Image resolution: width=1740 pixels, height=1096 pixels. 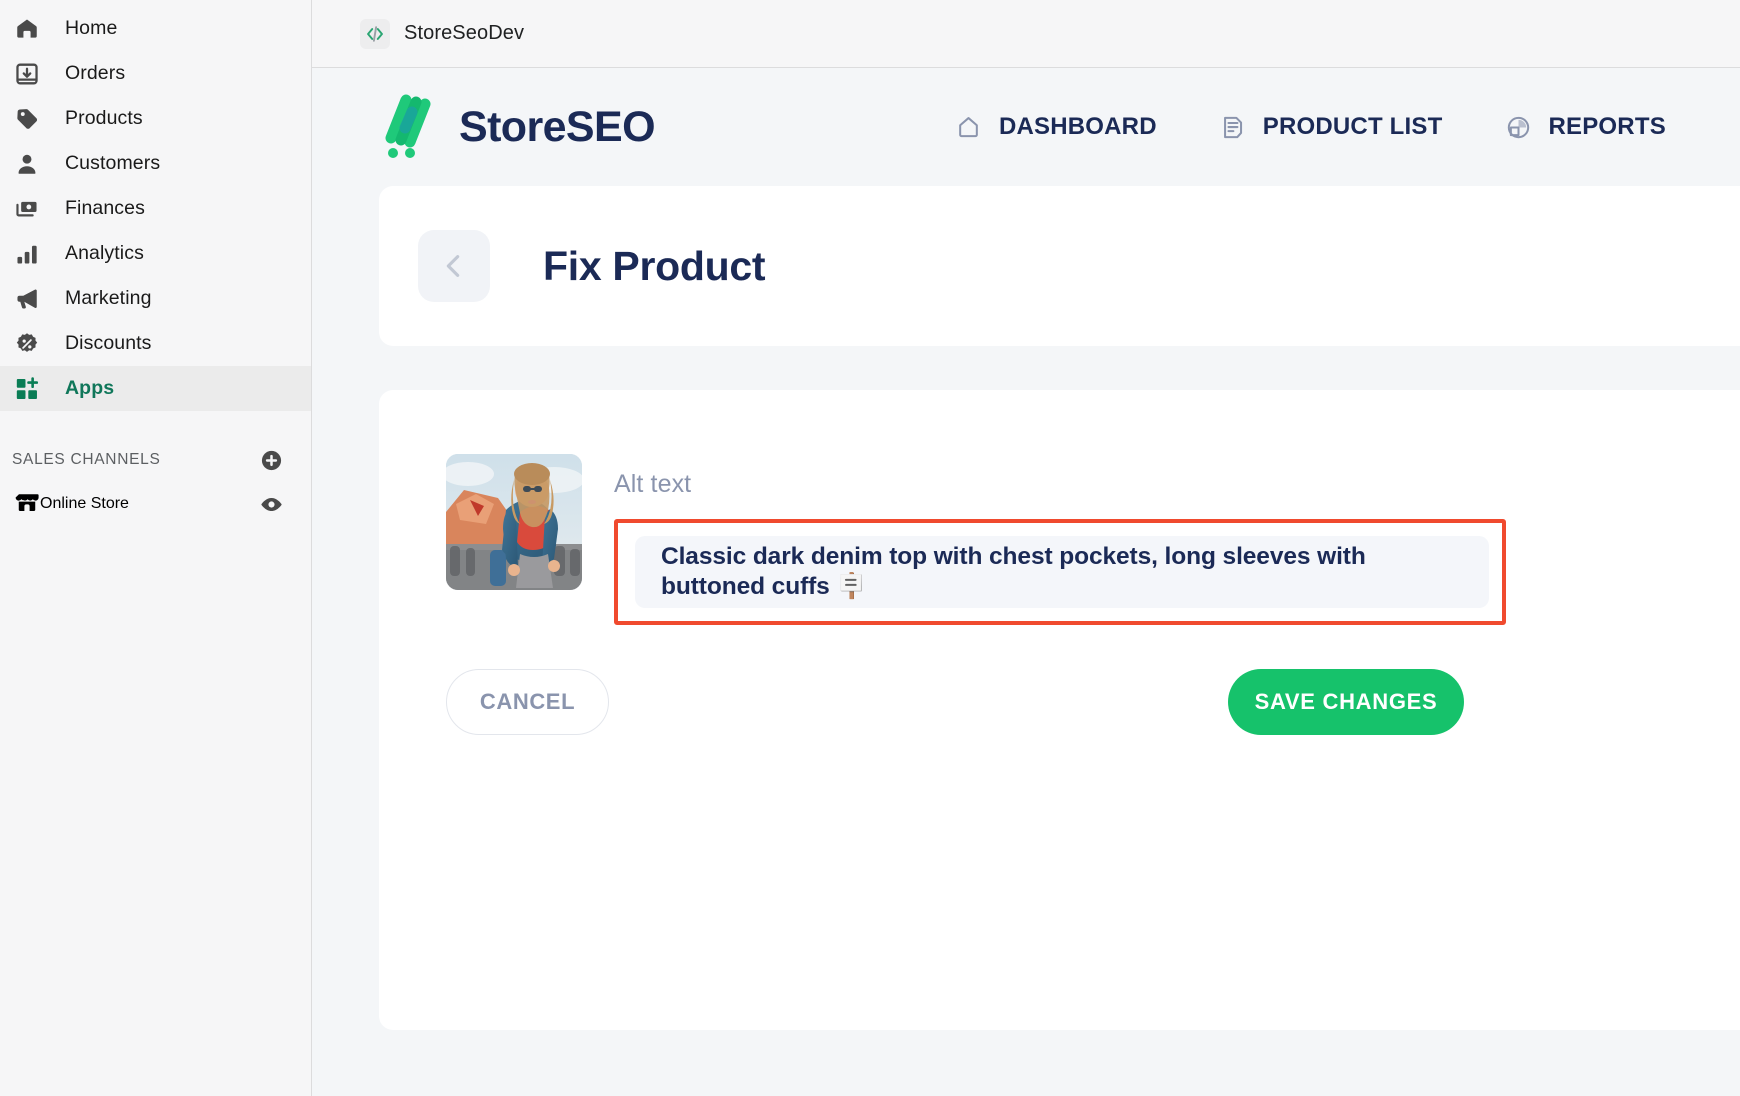 What do you see at coordinates (27, 504) in the screenshot?
I see `storefront-icon` at bounding box center [27, 504].